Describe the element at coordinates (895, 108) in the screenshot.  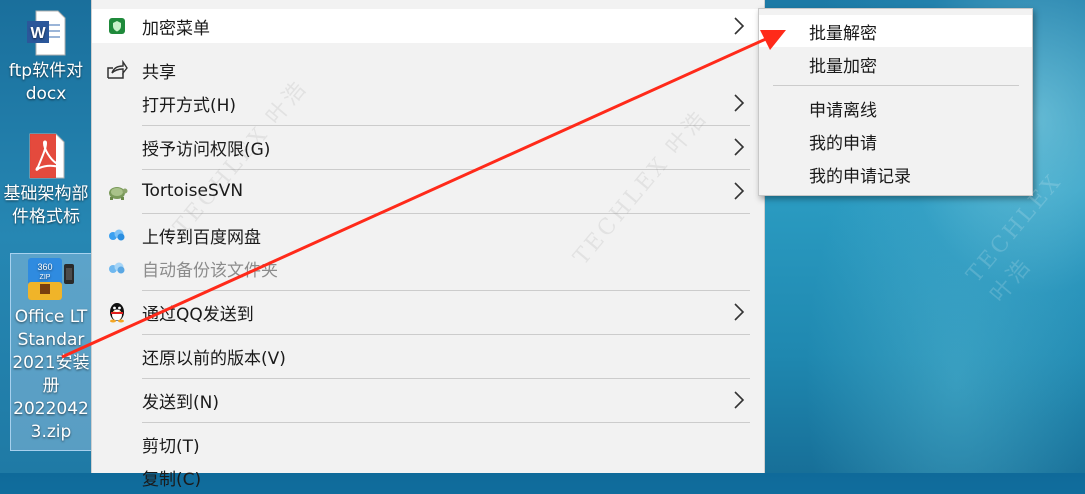
I see `submenu-item-request-offline: 申请离线` at that location.